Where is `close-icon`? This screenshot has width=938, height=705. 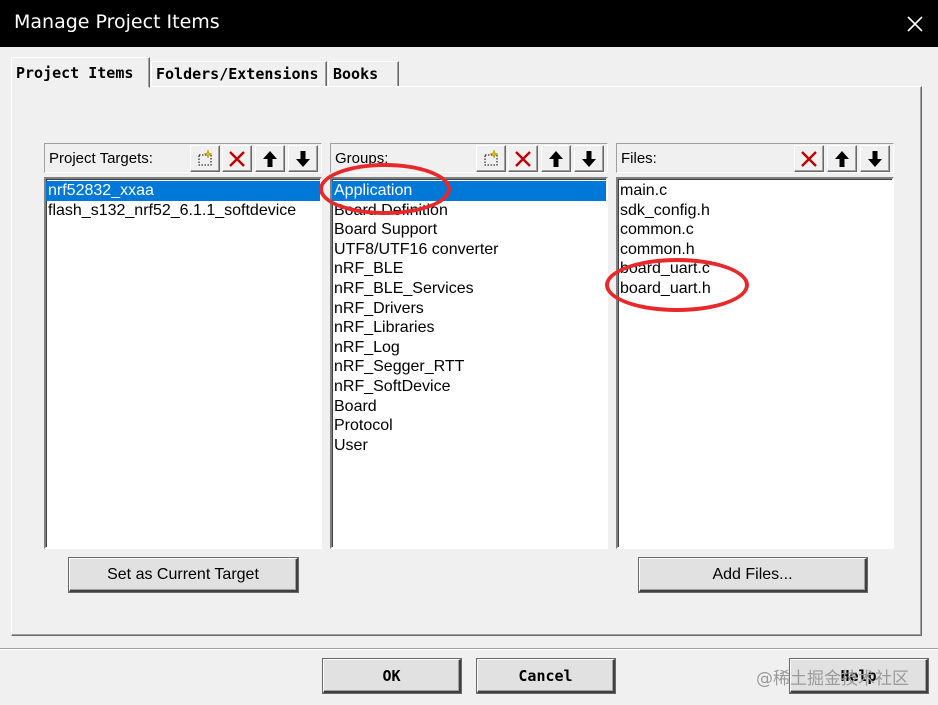 close-icon is located at coordinates (915, 23).